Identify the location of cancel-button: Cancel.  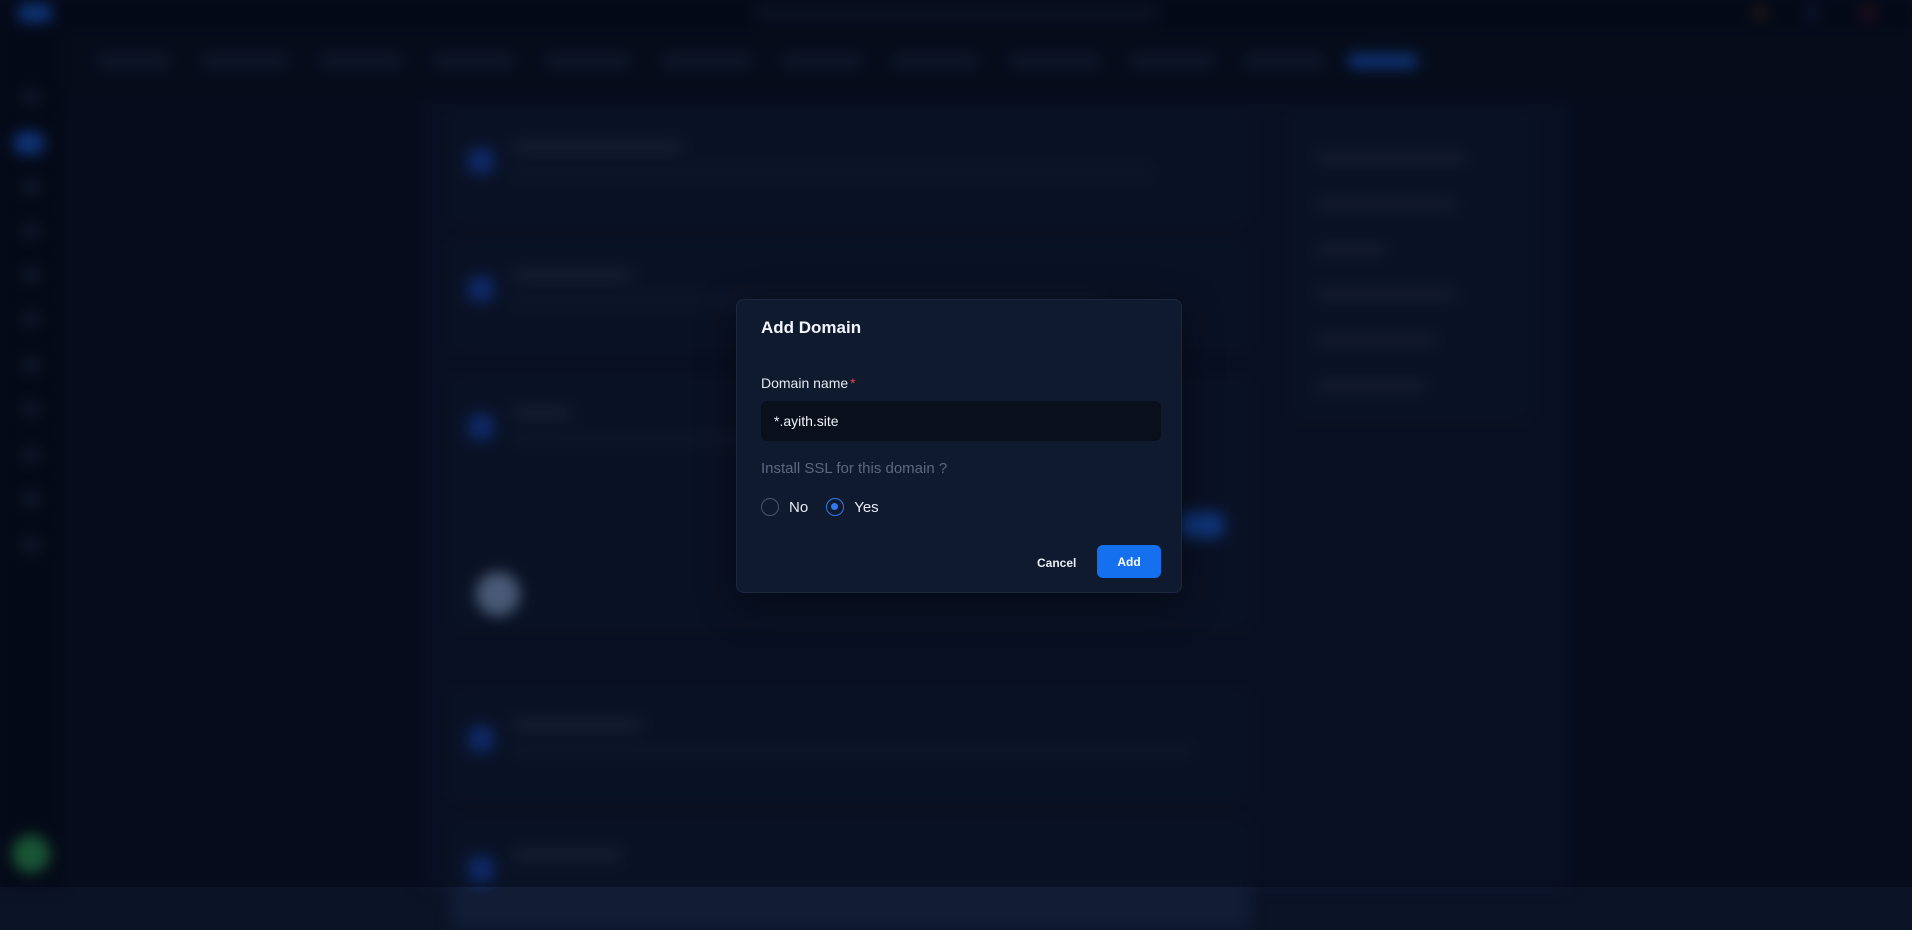
(1056, 562).